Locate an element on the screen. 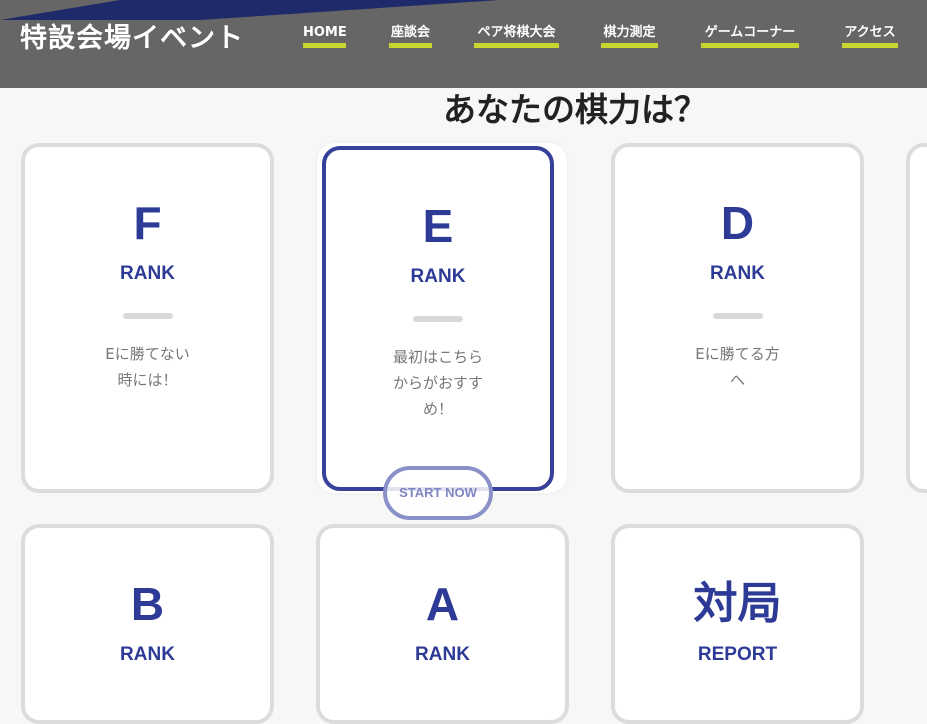 The height and width of the screenshot is (724, 927). rank-card-b: B RANK is located at coordinates (147, 624).